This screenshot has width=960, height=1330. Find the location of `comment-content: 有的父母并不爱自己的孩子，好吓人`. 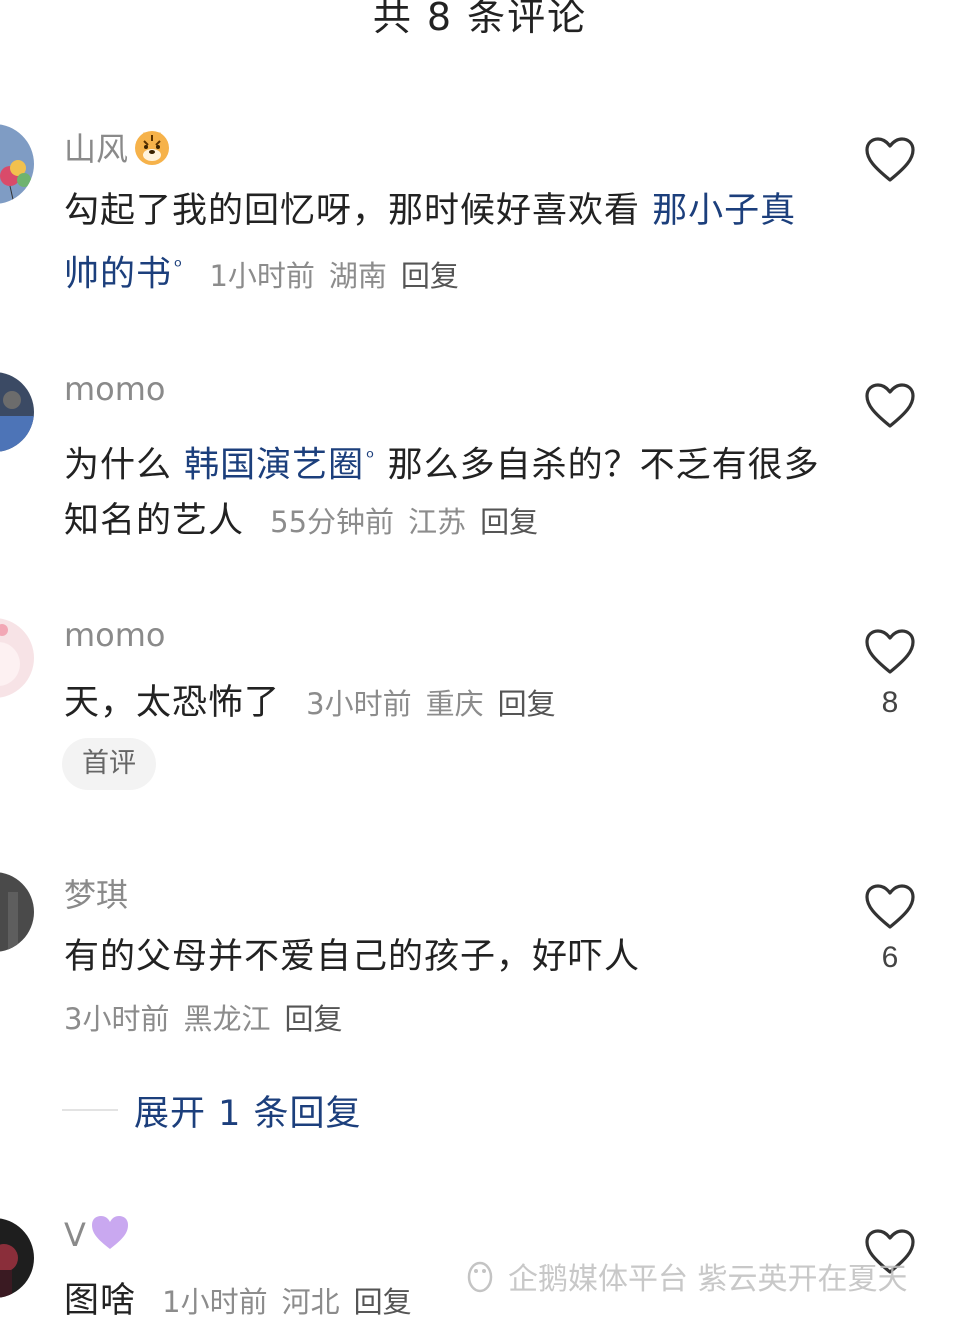

comment-content: 有的父母并不爱自己的孩子，好吓人 is located at coordinates (444, 957).